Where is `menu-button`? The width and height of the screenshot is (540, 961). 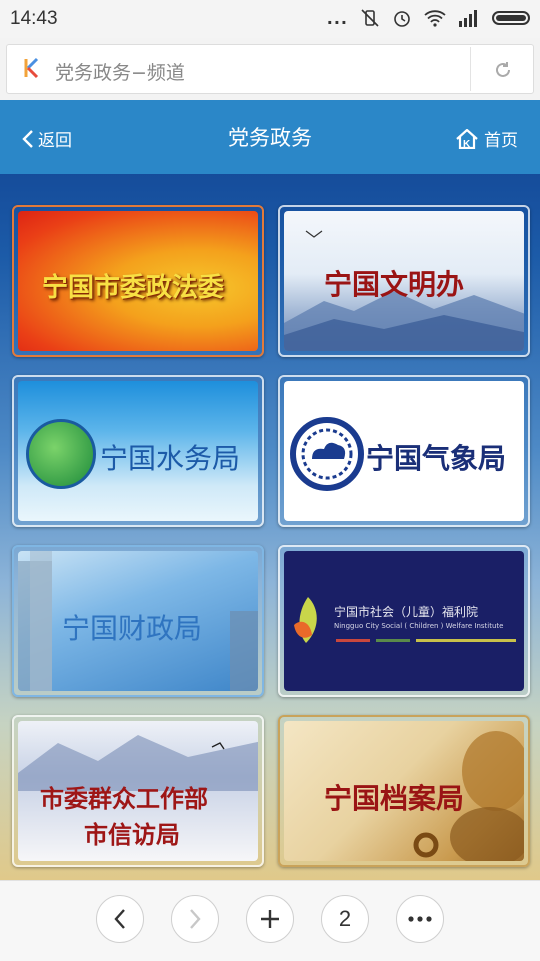 menu-button is located at coordinates (420, 919).